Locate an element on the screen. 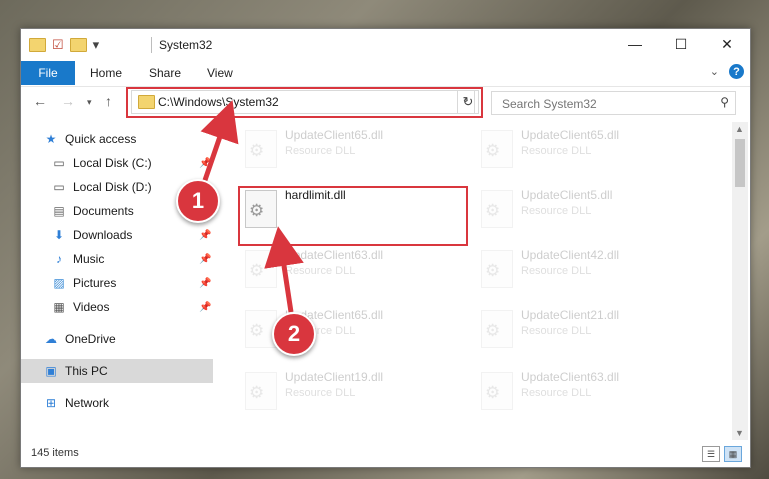 This screenshot has width=769, height=479. arrow-to-address-bar is located at coordinates (219, 143).